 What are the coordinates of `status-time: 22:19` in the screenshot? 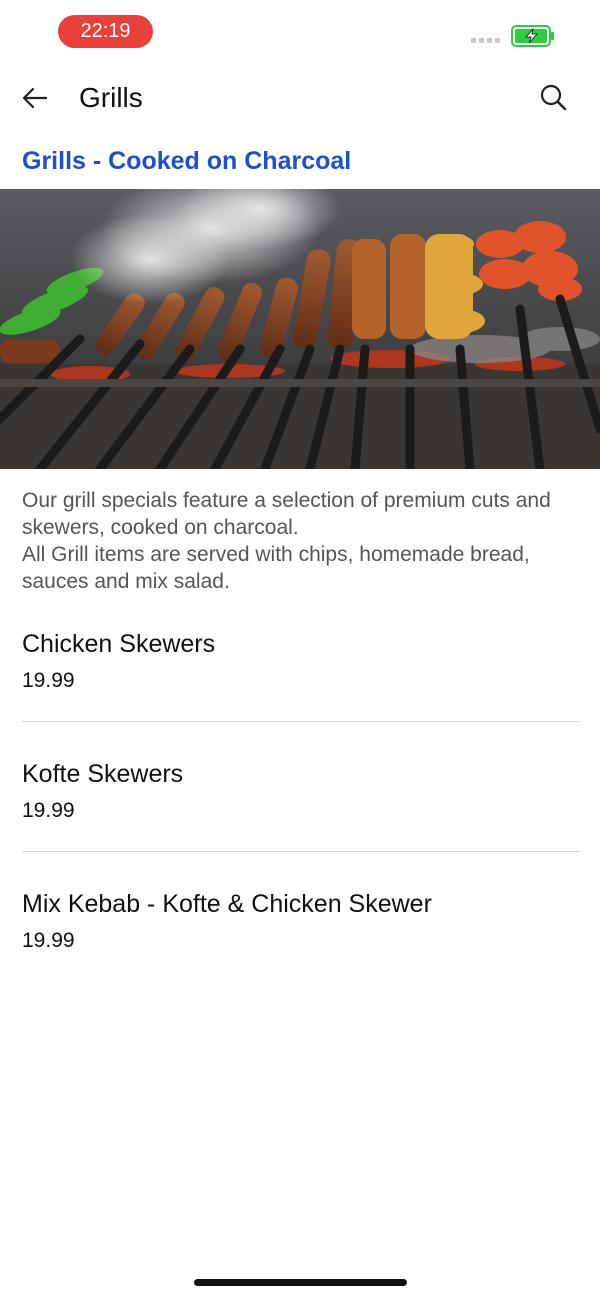 It's located at (105, 31).